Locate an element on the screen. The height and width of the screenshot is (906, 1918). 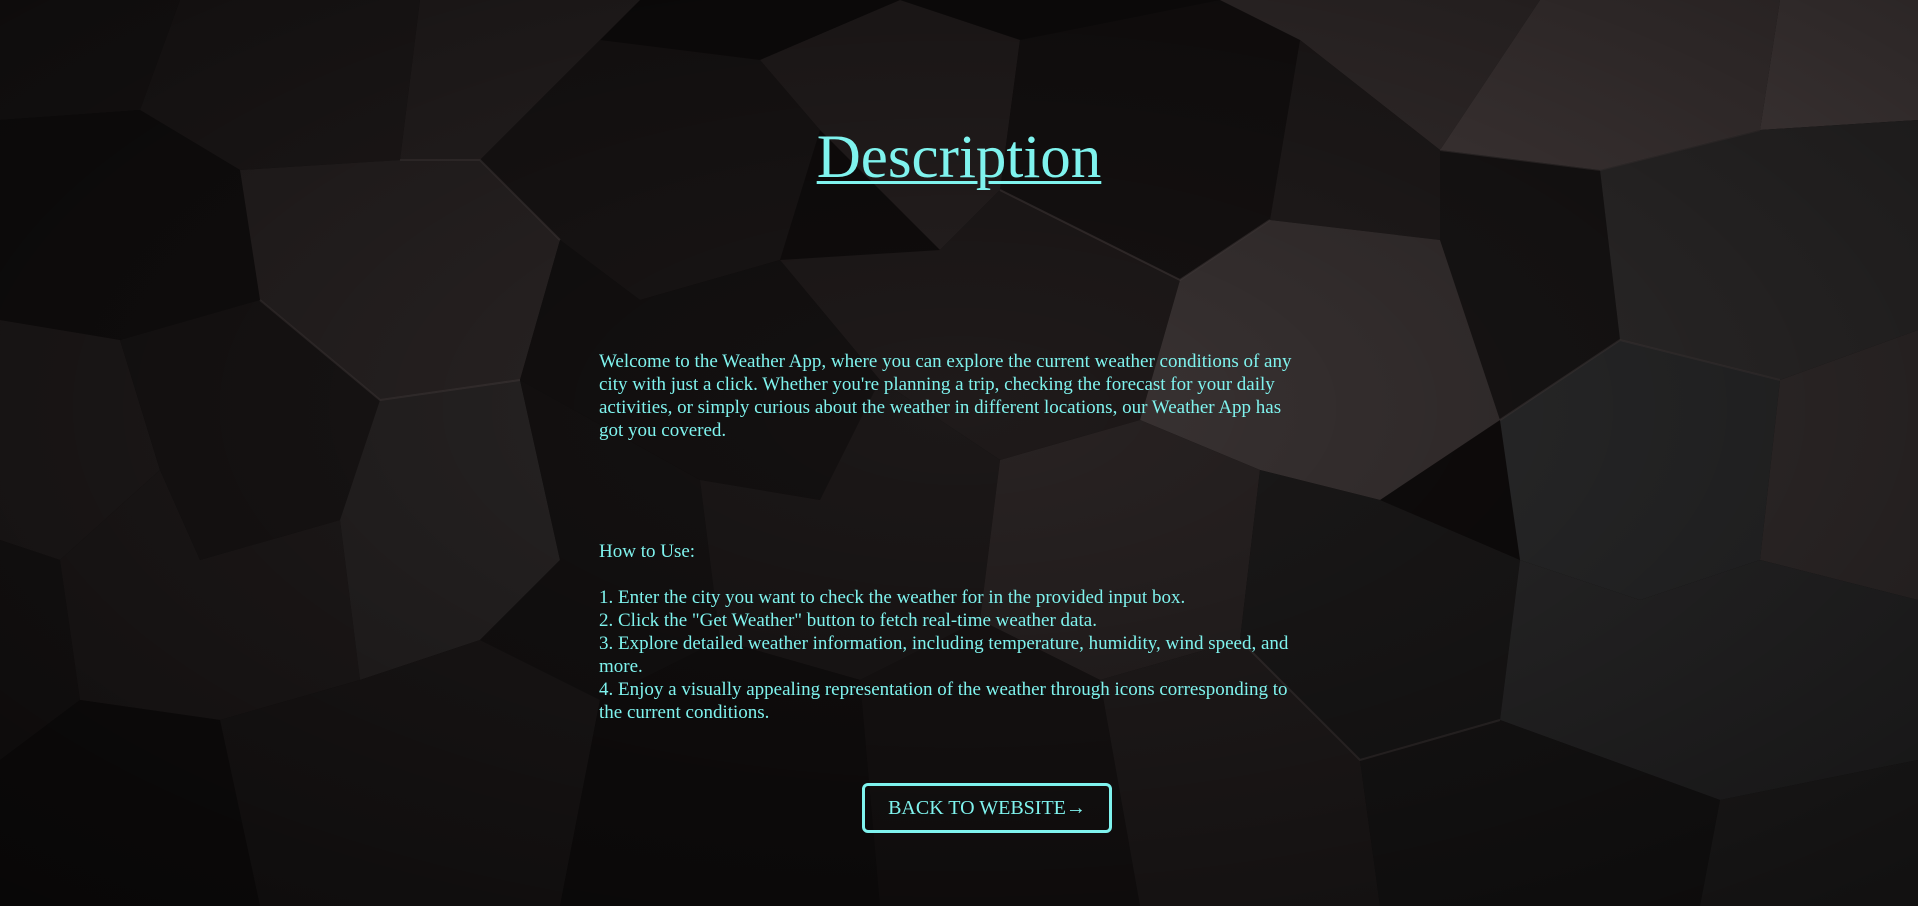
back-to-website-button: BACK TO WEBSITE→ is located at coordinates (987, 808).